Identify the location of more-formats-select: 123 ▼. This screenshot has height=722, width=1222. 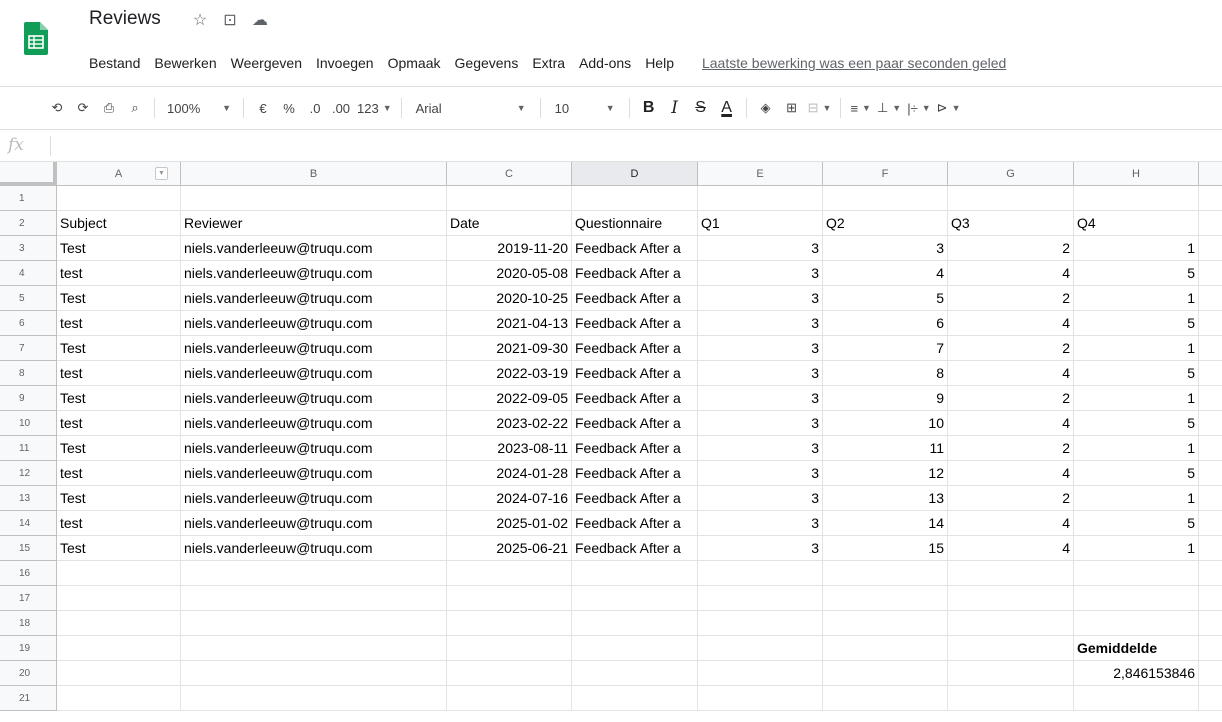
(374, 108).